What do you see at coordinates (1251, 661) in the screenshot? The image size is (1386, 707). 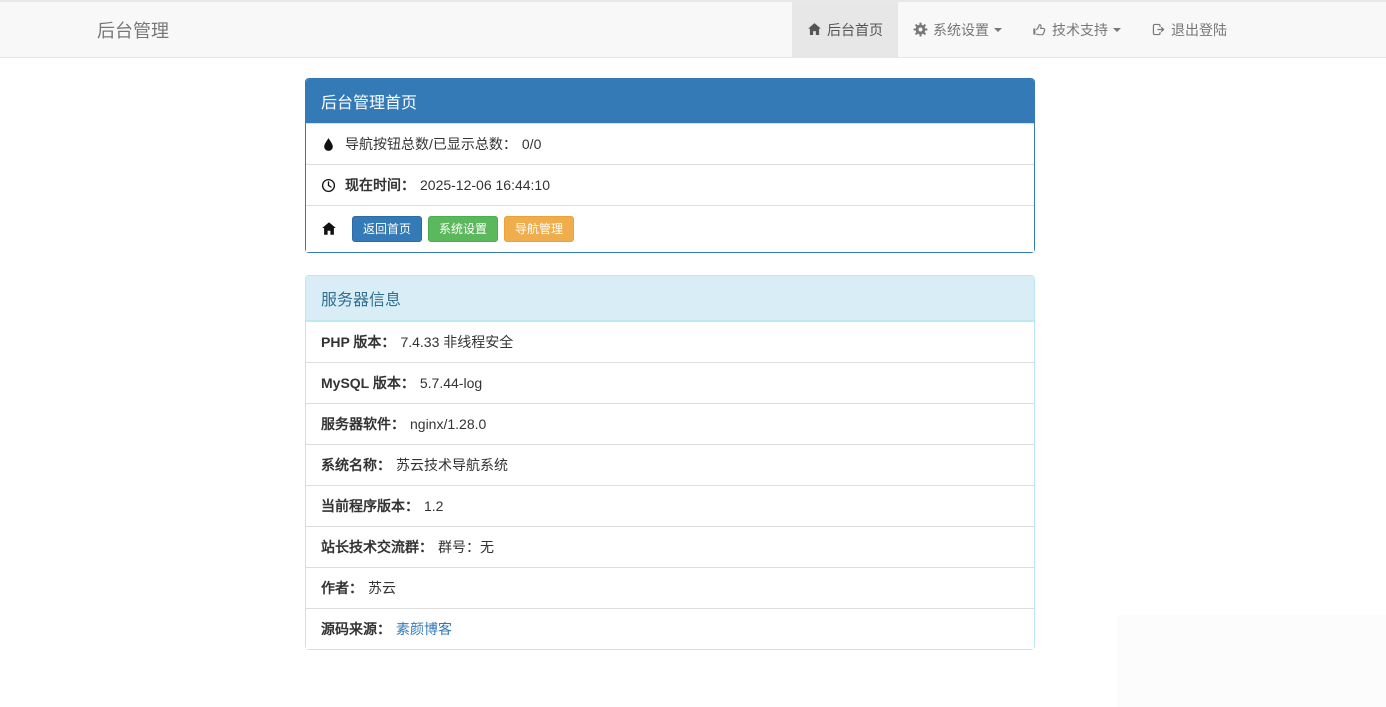 I see `page-shade-artifact` at bounding box center [1251, 661].